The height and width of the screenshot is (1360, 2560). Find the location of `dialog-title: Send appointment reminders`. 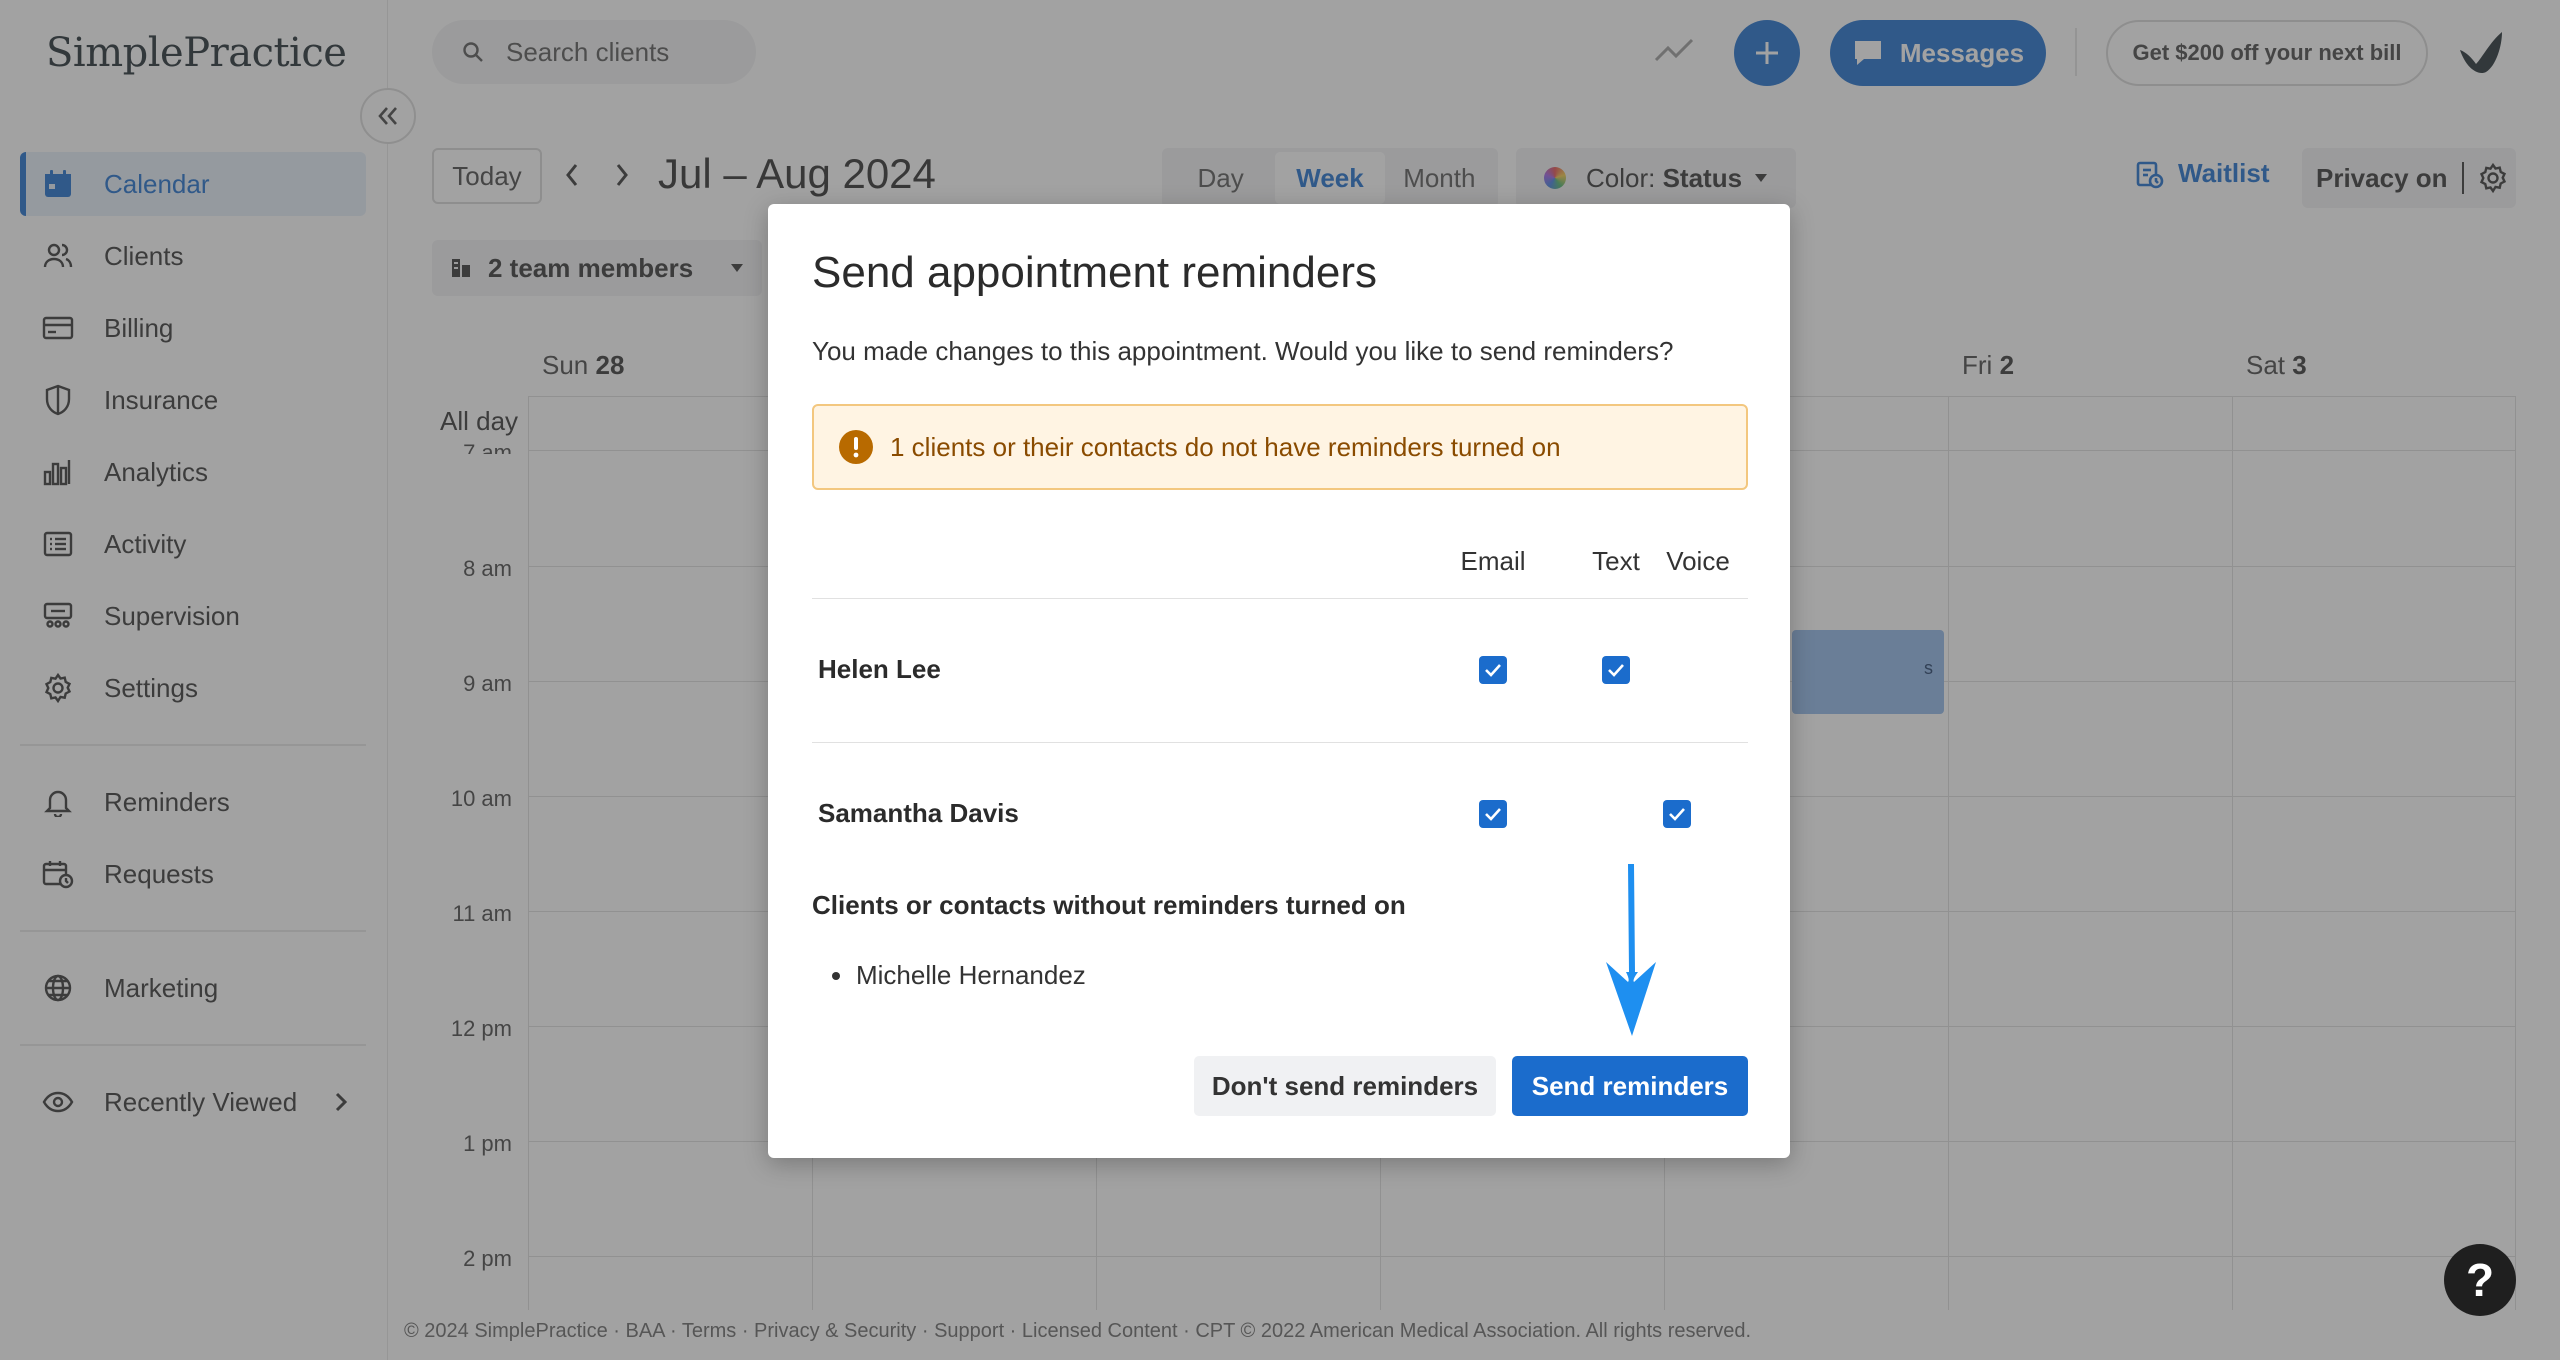

dialog-title: Send appointment reminders is located at coordinates (1094, 272).